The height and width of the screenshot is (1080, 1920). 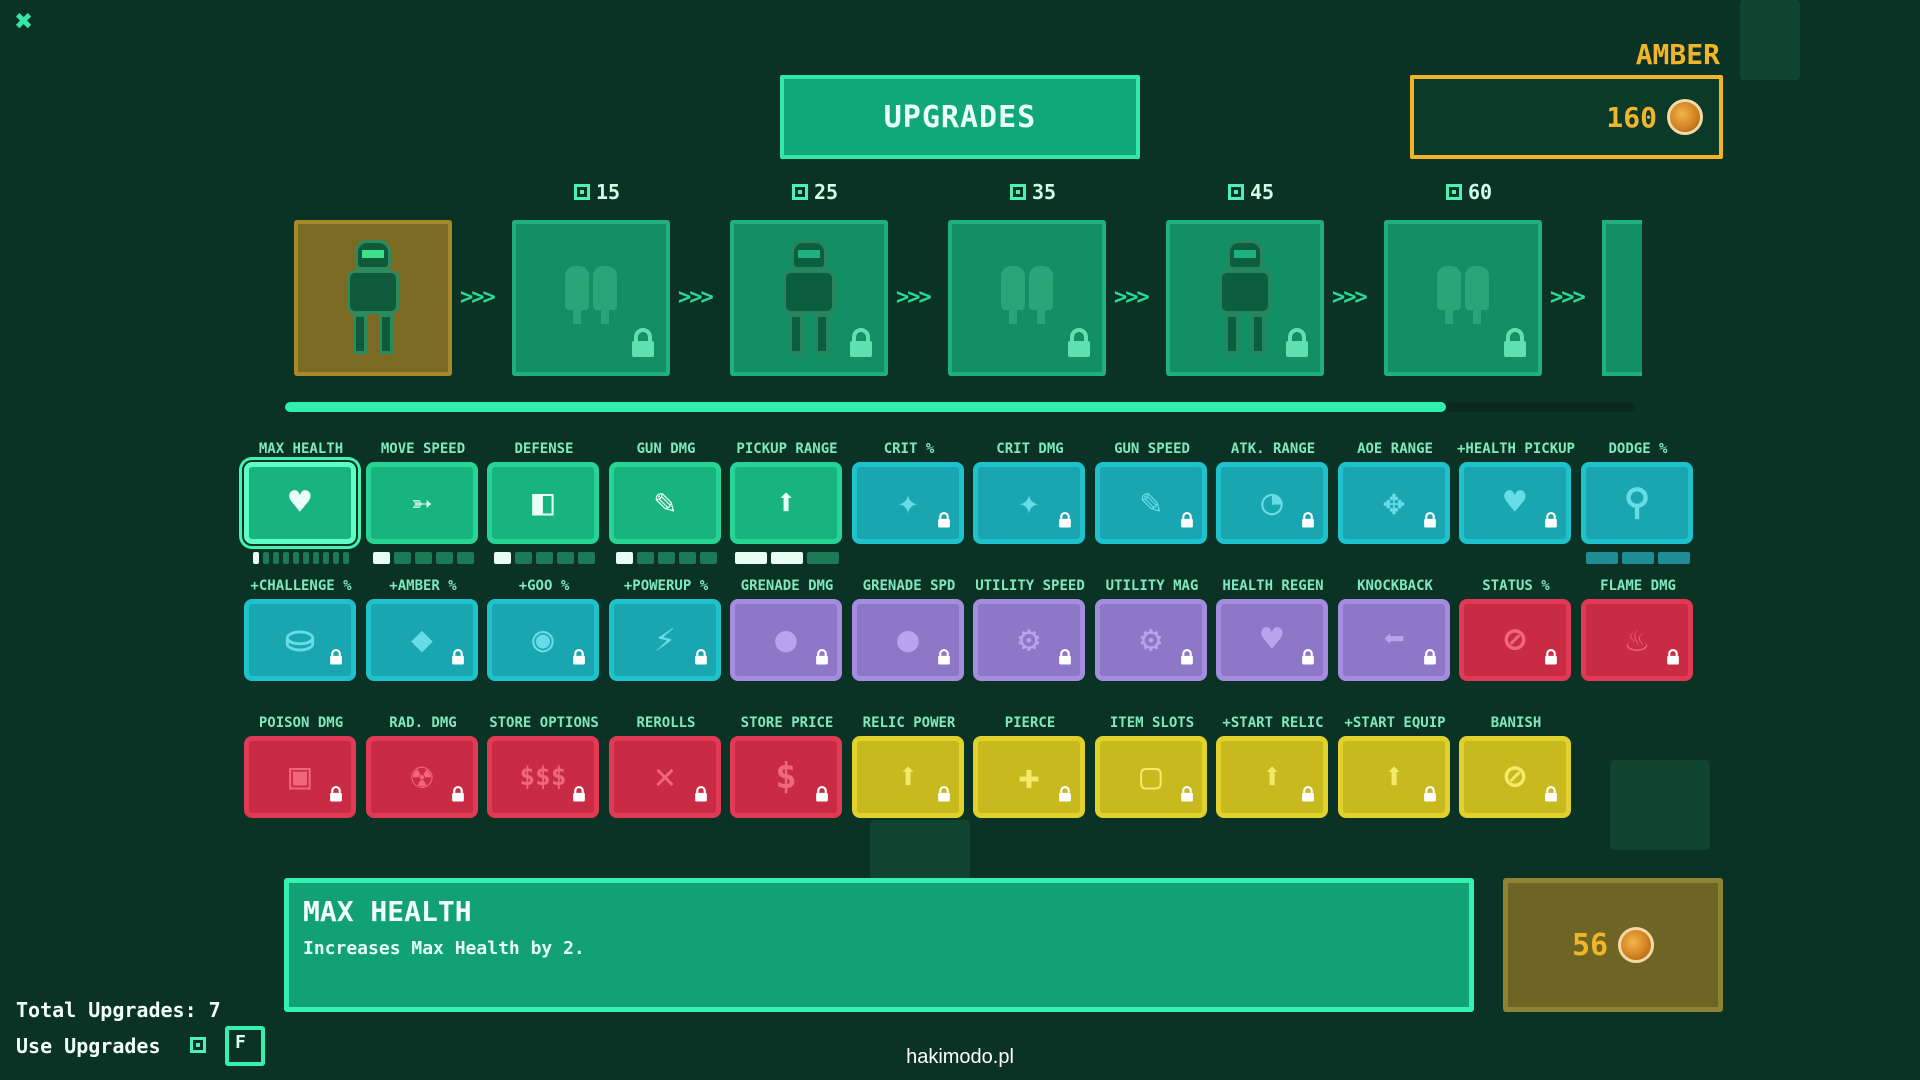 What do you see at coordinates (543, 777) in the screenshot?
I see `upgrade-button: $$$` at bounding box center [543, 777].